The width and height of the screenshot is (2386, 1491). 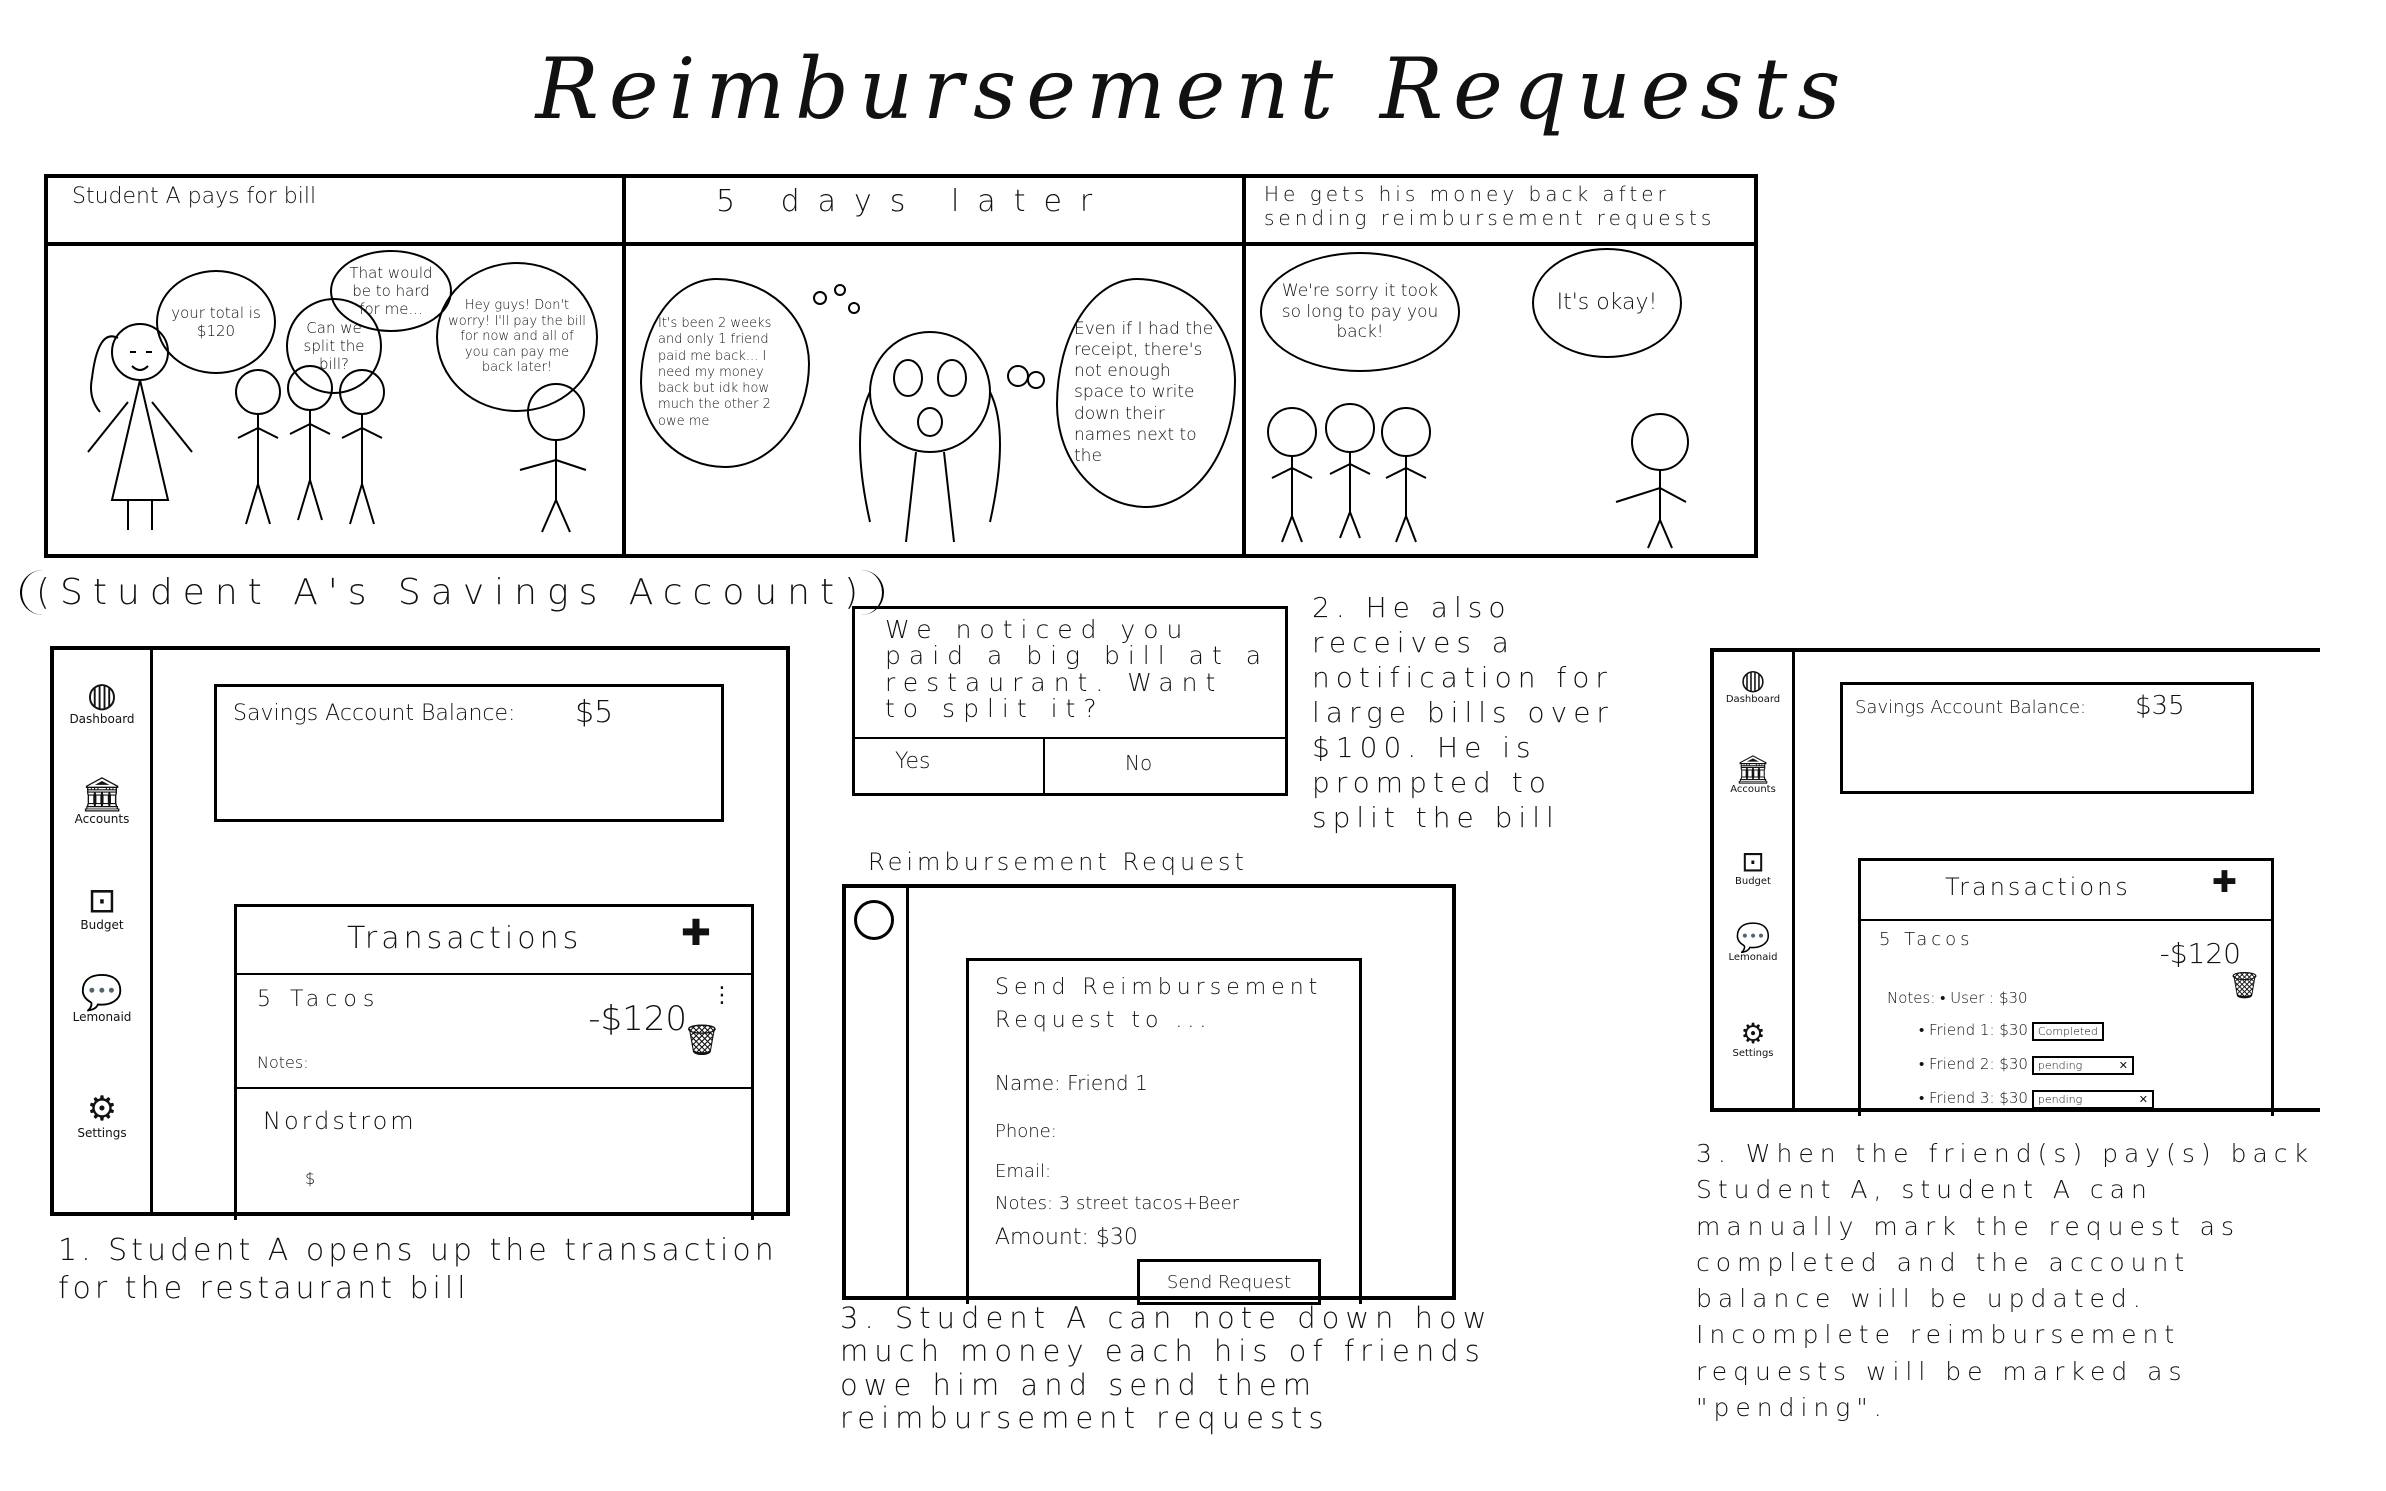 What do you see at coordinates (874, 920) in the screenshot?
I see `menu-circle-icon` at bounding box center [874, 920].